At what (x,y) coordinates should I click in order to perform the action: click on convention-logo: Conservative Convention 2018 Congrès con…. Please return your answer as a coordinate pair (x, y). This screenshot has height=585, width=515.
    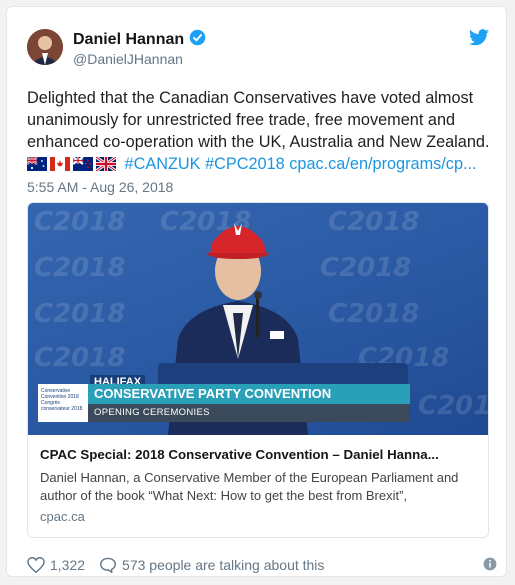
    Looking at the image, I should click on (63, 403).